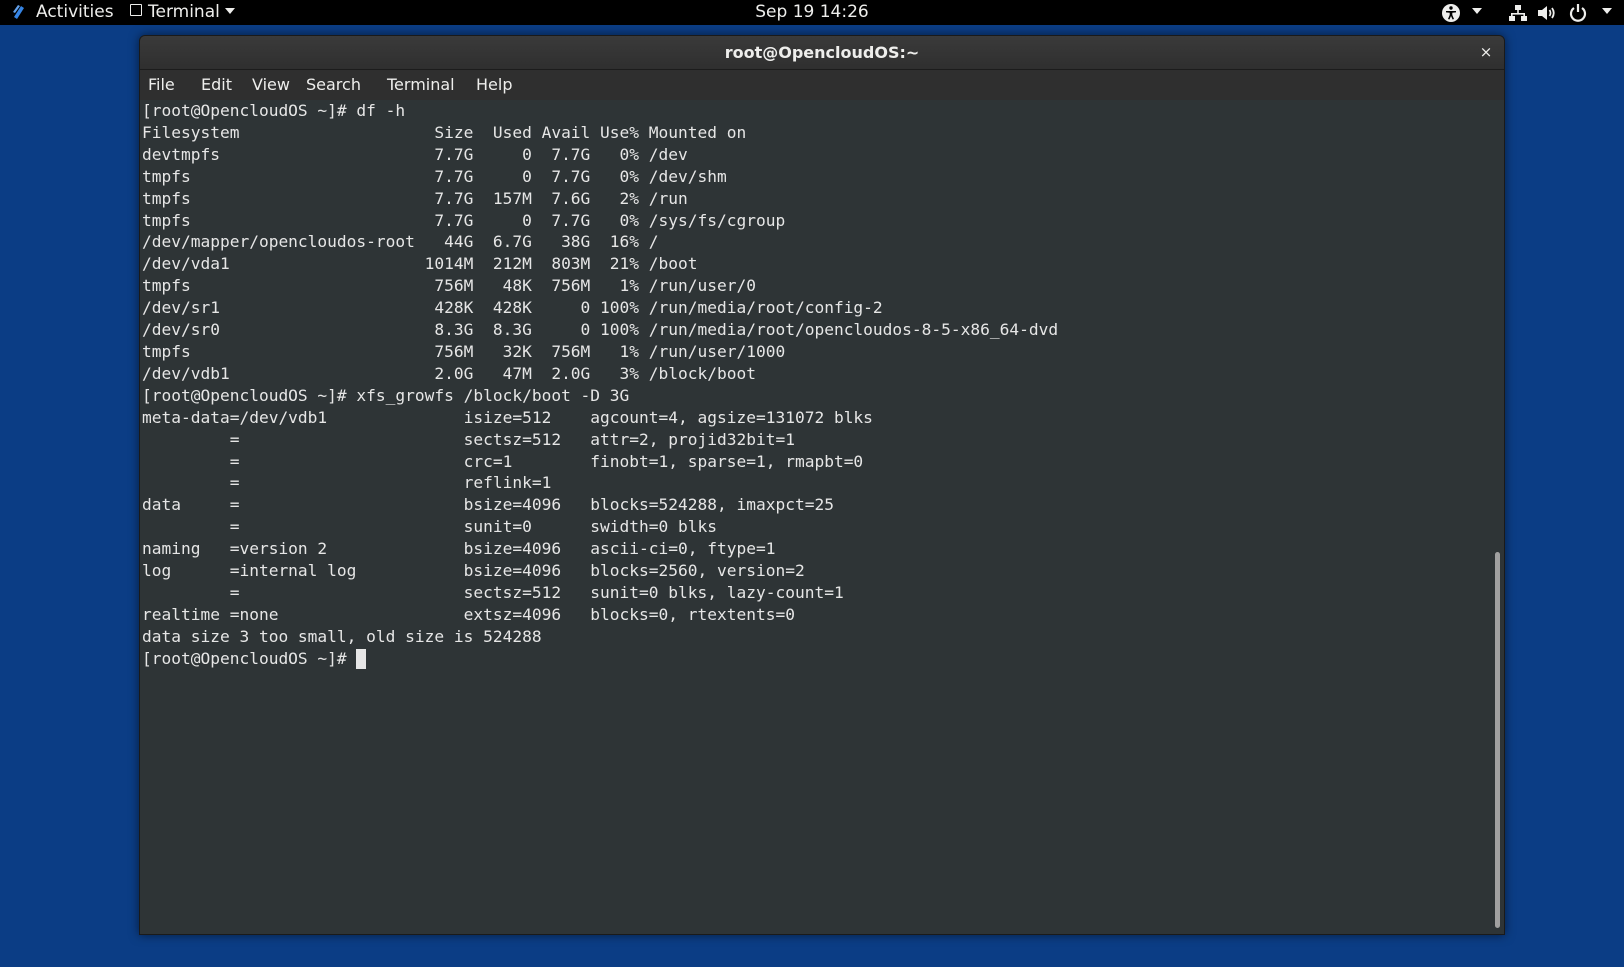 The image size is (1624, 967). I want to click on accessibility-icon, so click(1451, 12).